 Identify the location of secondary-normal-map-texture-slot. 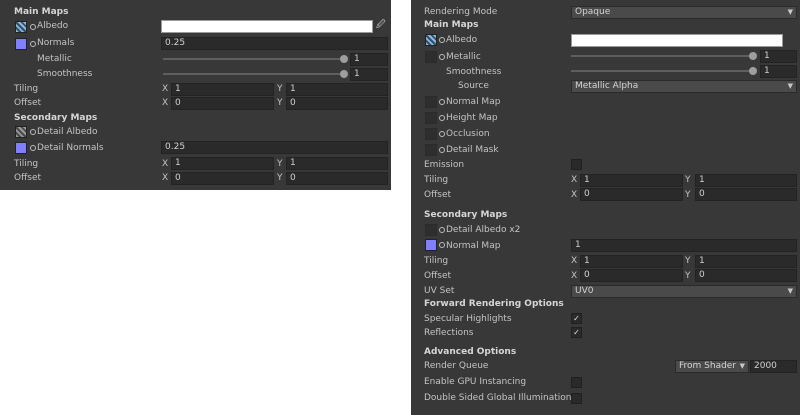
(431, 245).